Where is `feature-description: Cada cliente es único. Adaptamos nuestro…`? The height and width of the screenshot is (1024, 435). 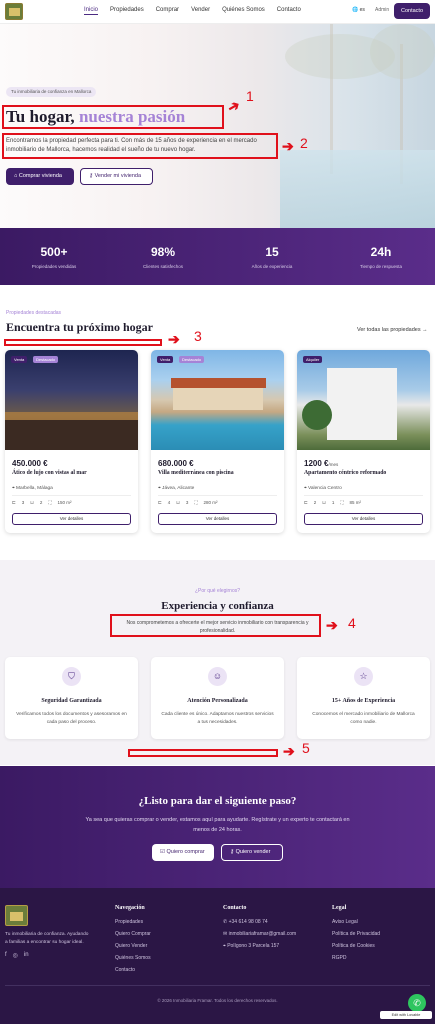 feature-description: Cada cliente es único. Adaptamos nuestro… is located at coordinates (217, 718).